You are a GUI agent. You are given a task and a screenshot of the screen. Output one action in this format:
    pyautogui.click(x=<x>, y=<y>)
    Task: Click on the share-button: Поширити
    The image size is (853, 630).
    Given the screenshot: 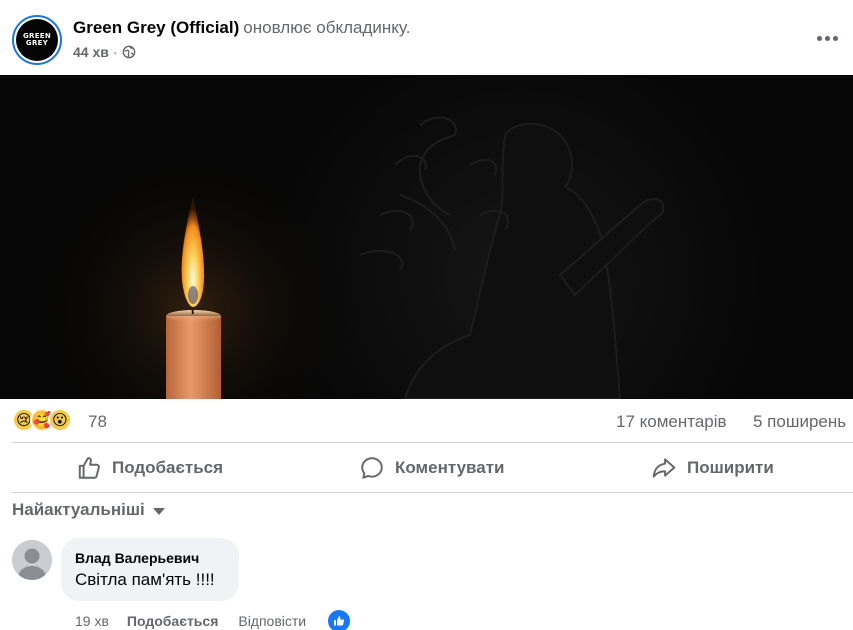 What is the action you would take?
    pyautogui.click(x=712, y=468)
    